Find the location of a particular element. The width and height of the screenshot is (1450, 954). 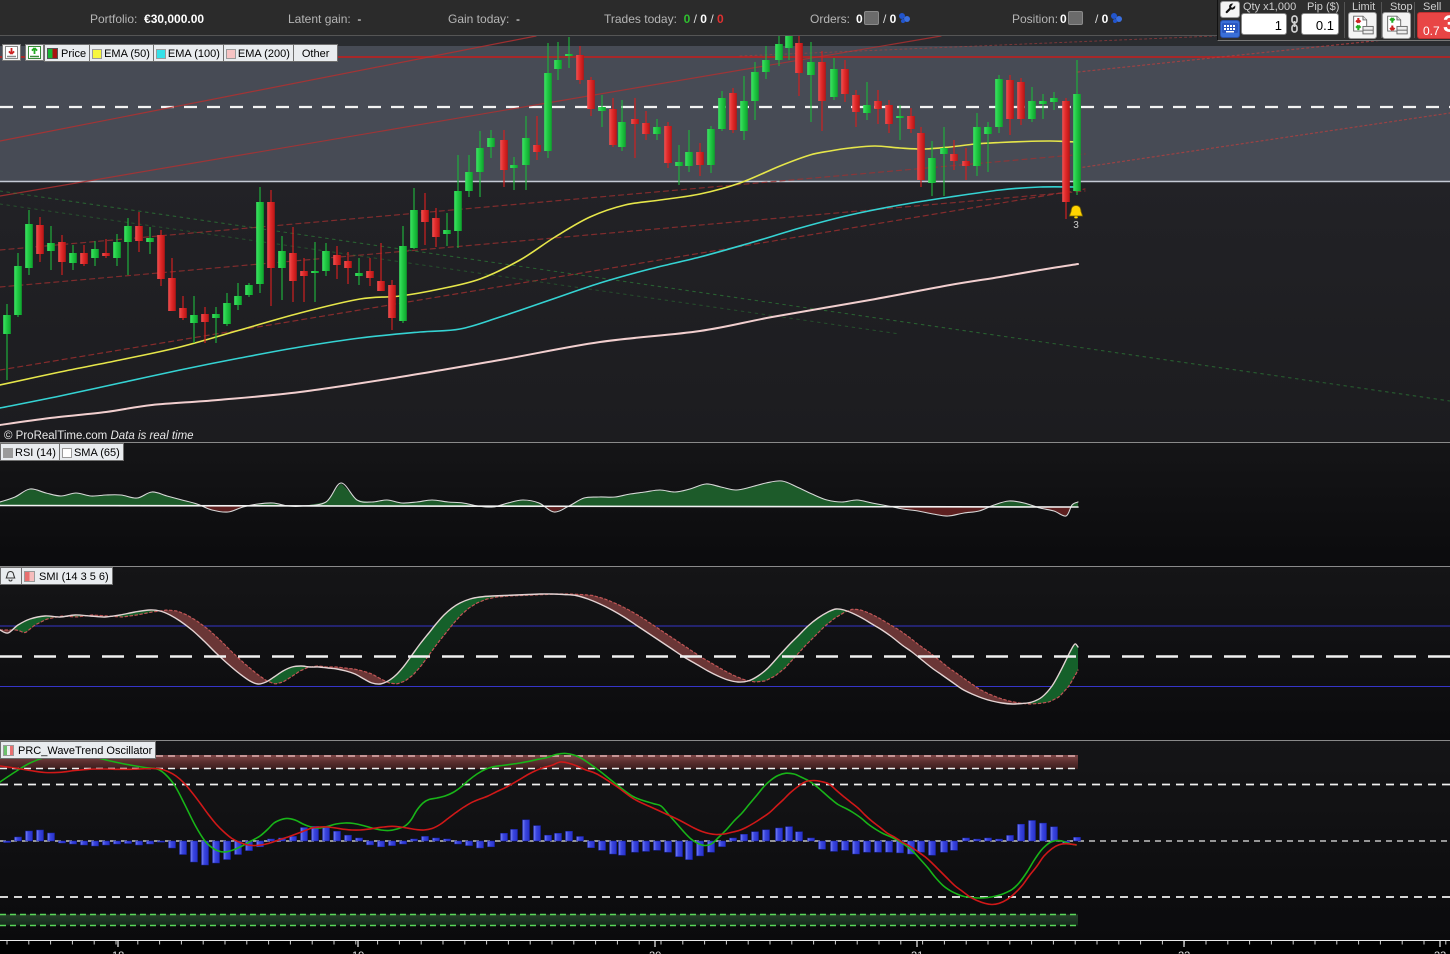

svg-text: 21 is located at coordinates (917, 952).